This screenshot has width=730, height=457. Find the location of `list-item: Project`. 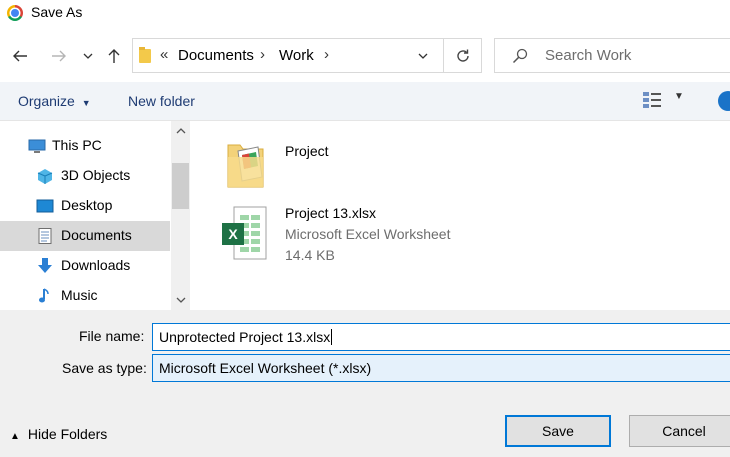

list-item: Project is located at coordinates (366, 163).